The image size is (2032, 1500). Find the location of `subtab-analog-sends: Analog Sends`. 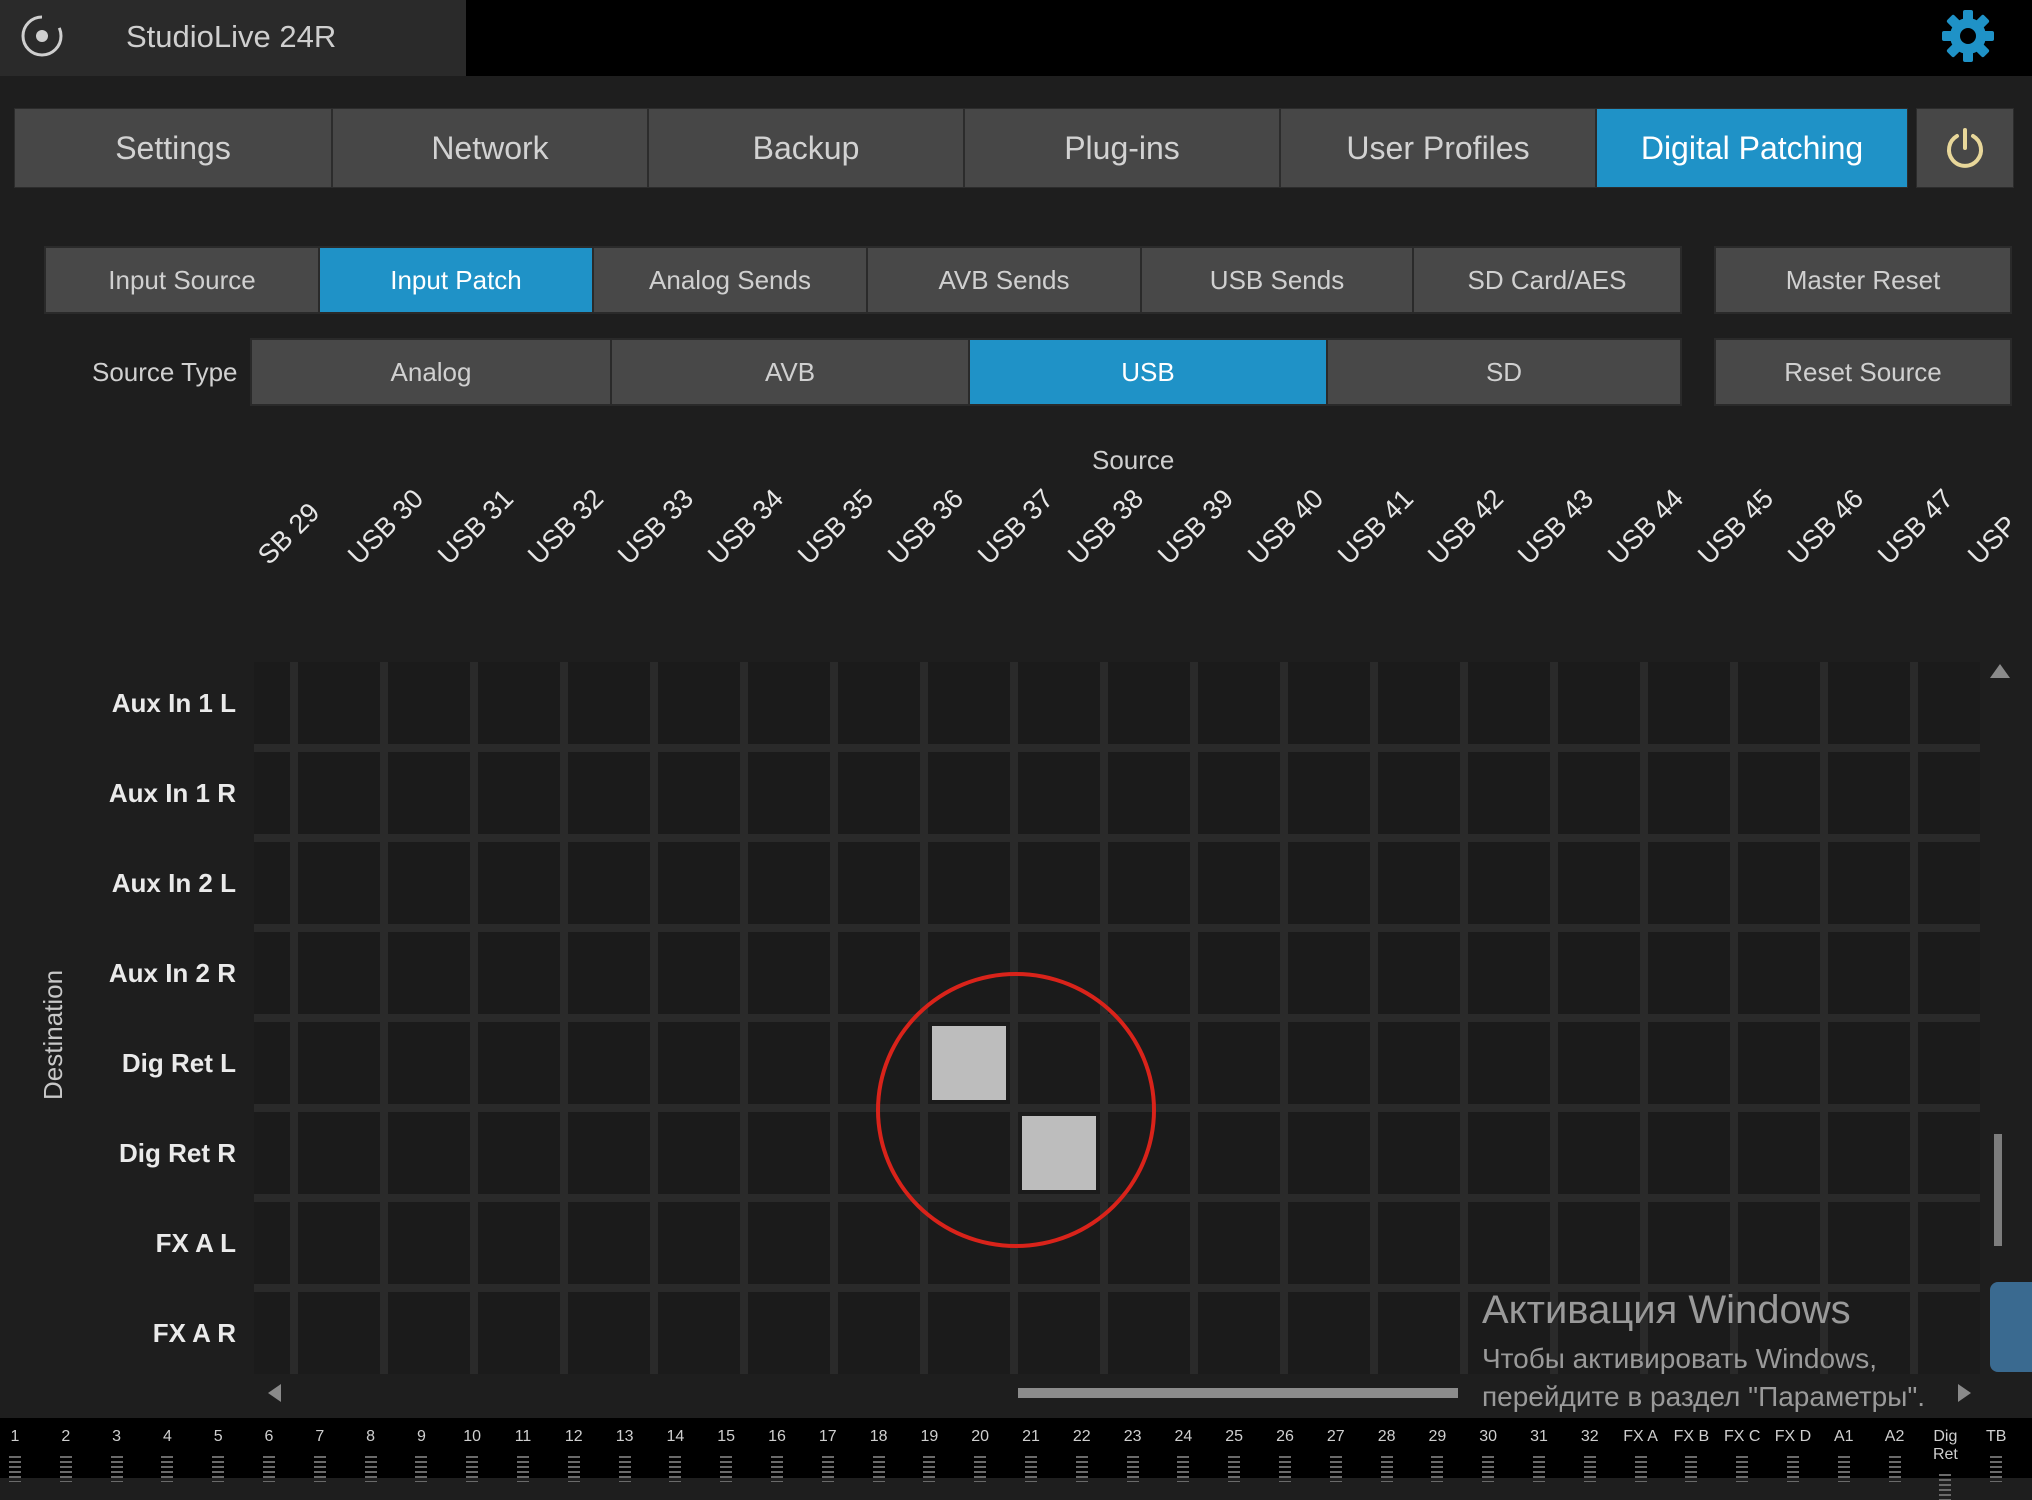

subtab-analog-sends: Analog Sends is located at coordinates (730, 280).